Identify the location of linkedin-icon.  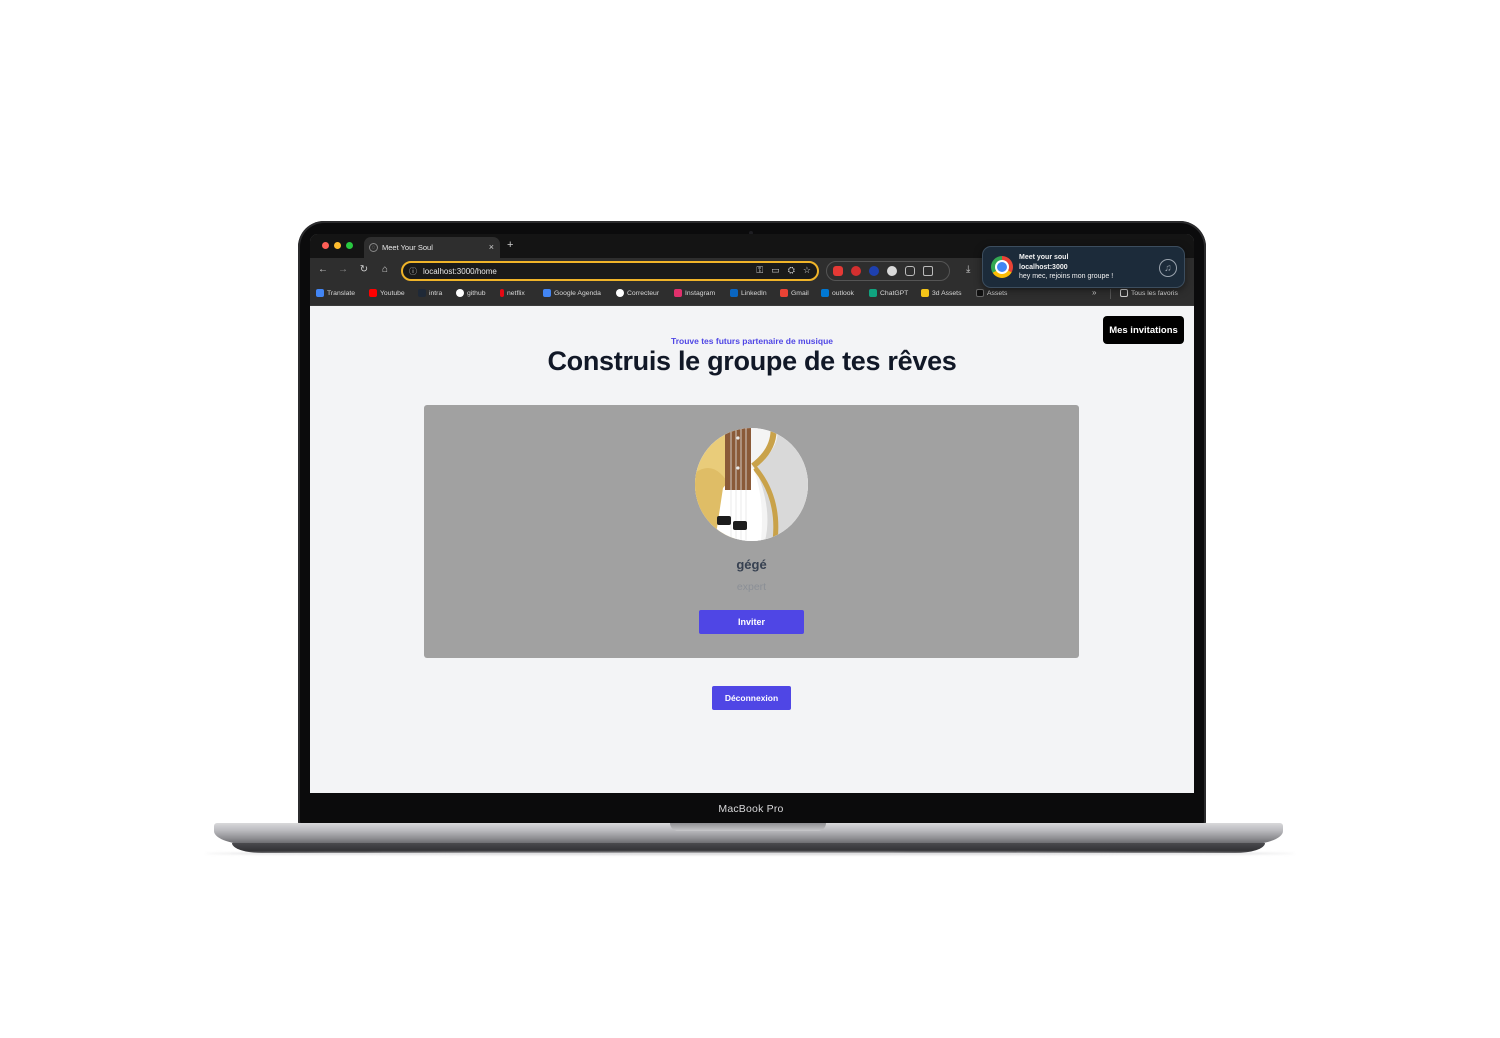
(734, 293).